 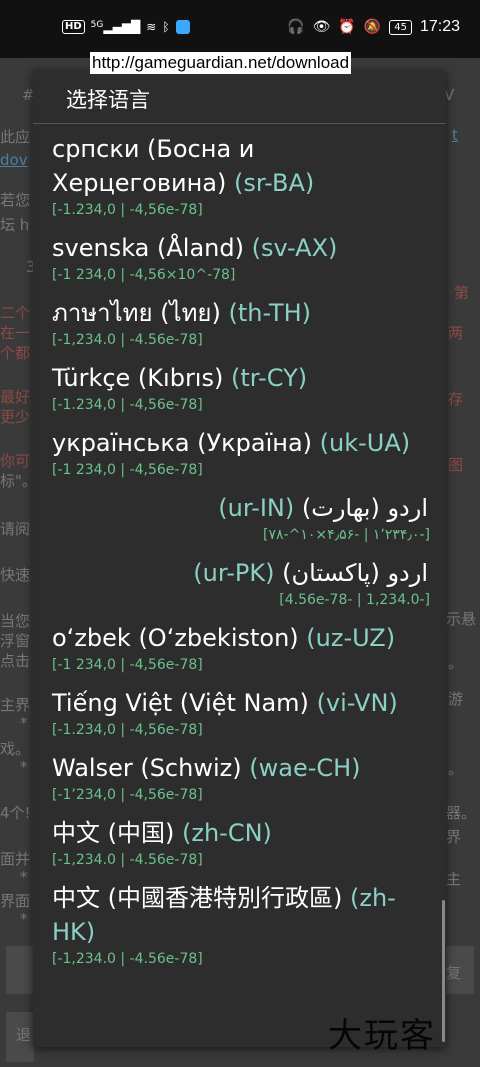 I want to click on bluetooth-icon: ᛒ, so click(x=166, y=27).